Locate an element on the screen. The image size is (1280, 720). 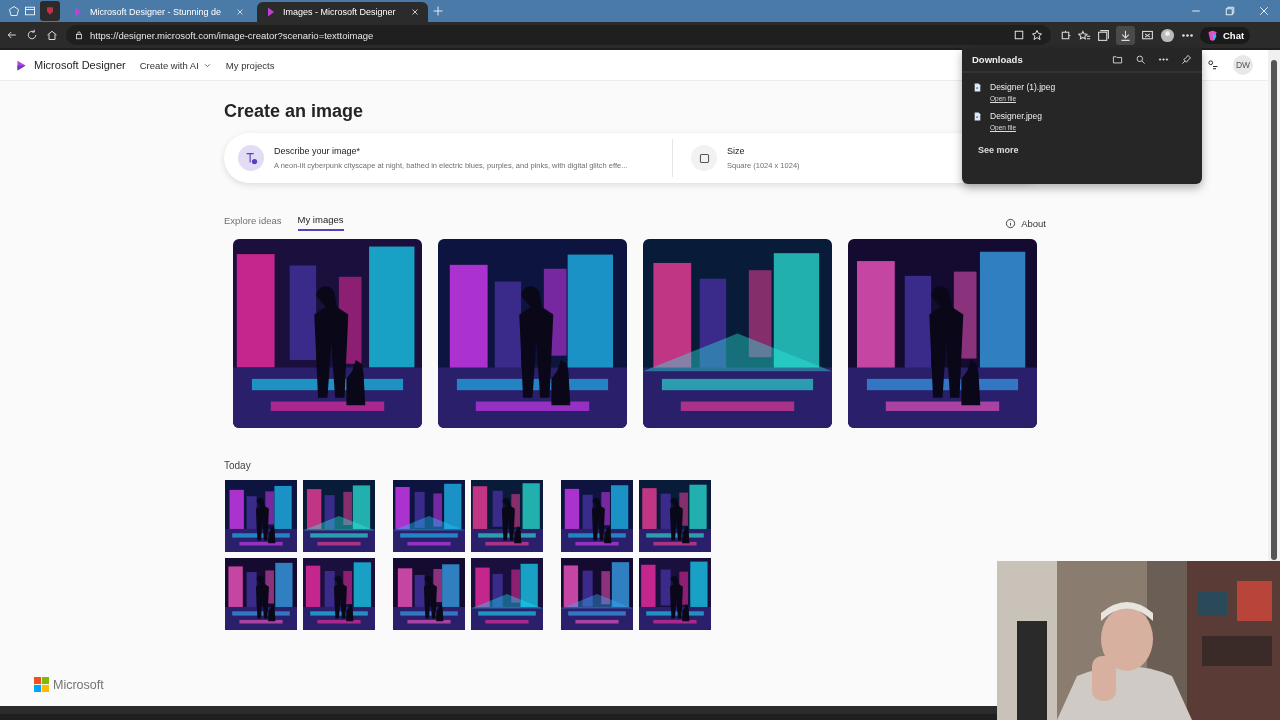
favorites-icon is located at coordinates (1084, 35).